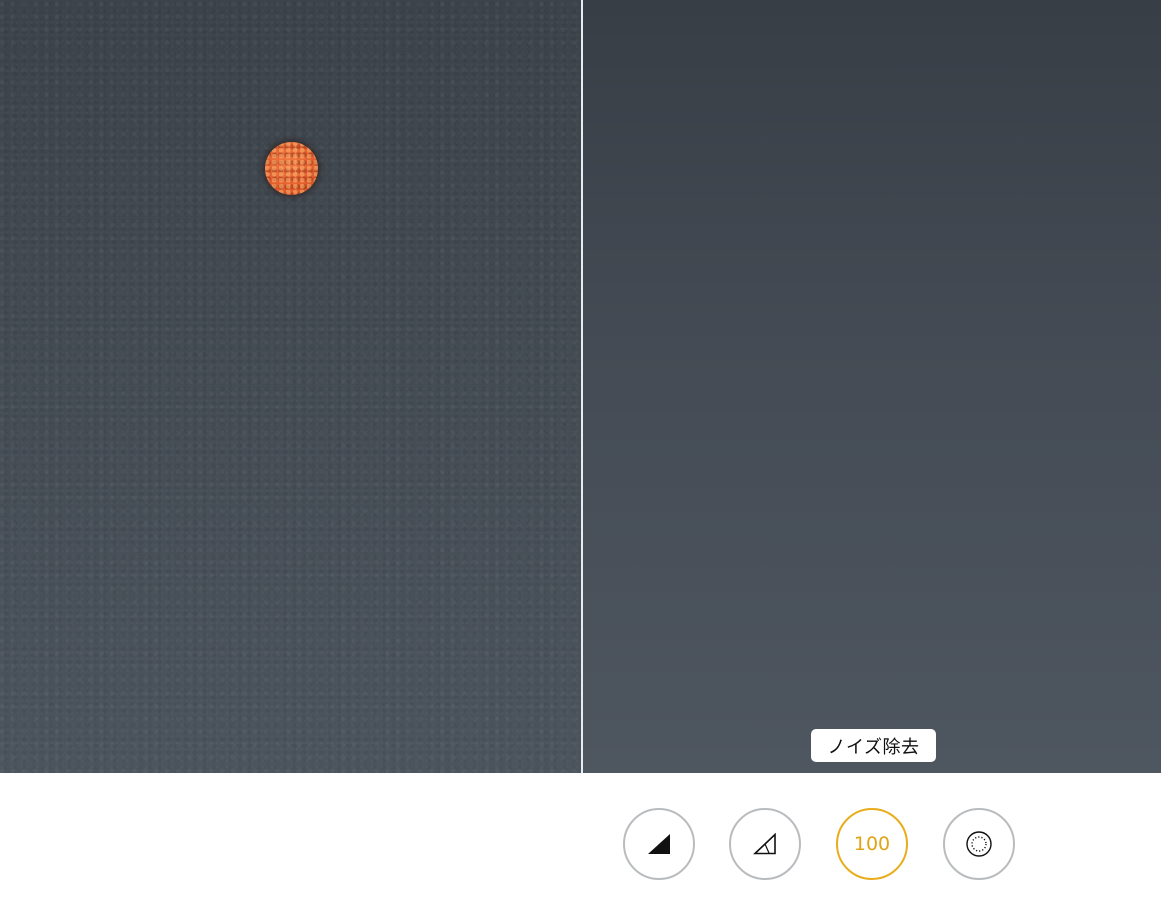  I want to click on filled-triangle-button, so click(659, 844).